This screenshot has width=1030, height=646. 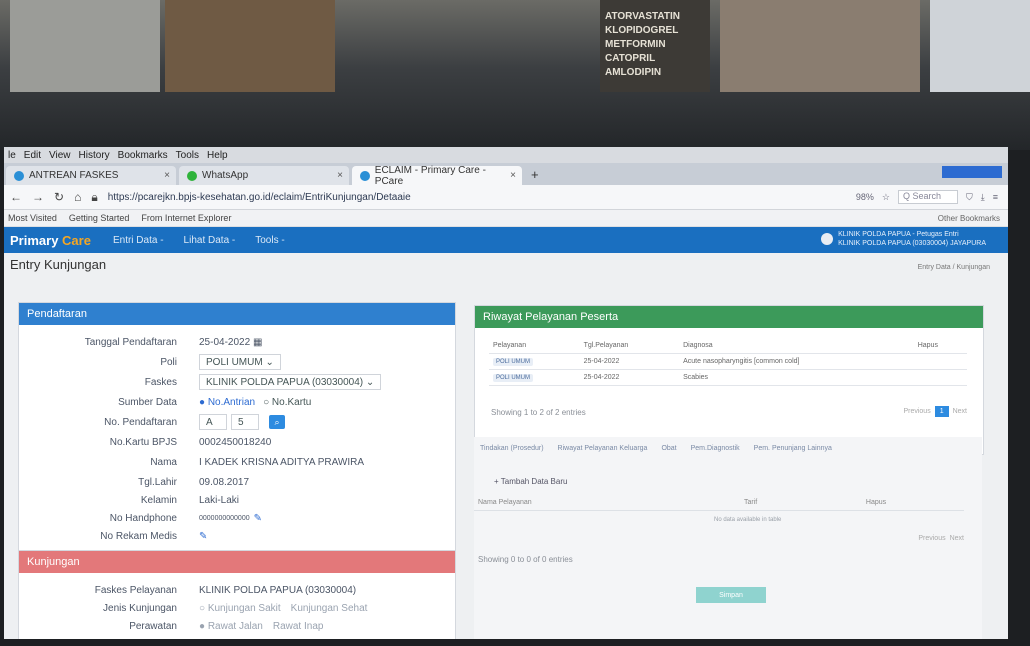 What do you see at coordinates (264, 175) in the screenshot?
I see `tab-whatsapp: WhatsApp ×` at bounding box center [264, 175].